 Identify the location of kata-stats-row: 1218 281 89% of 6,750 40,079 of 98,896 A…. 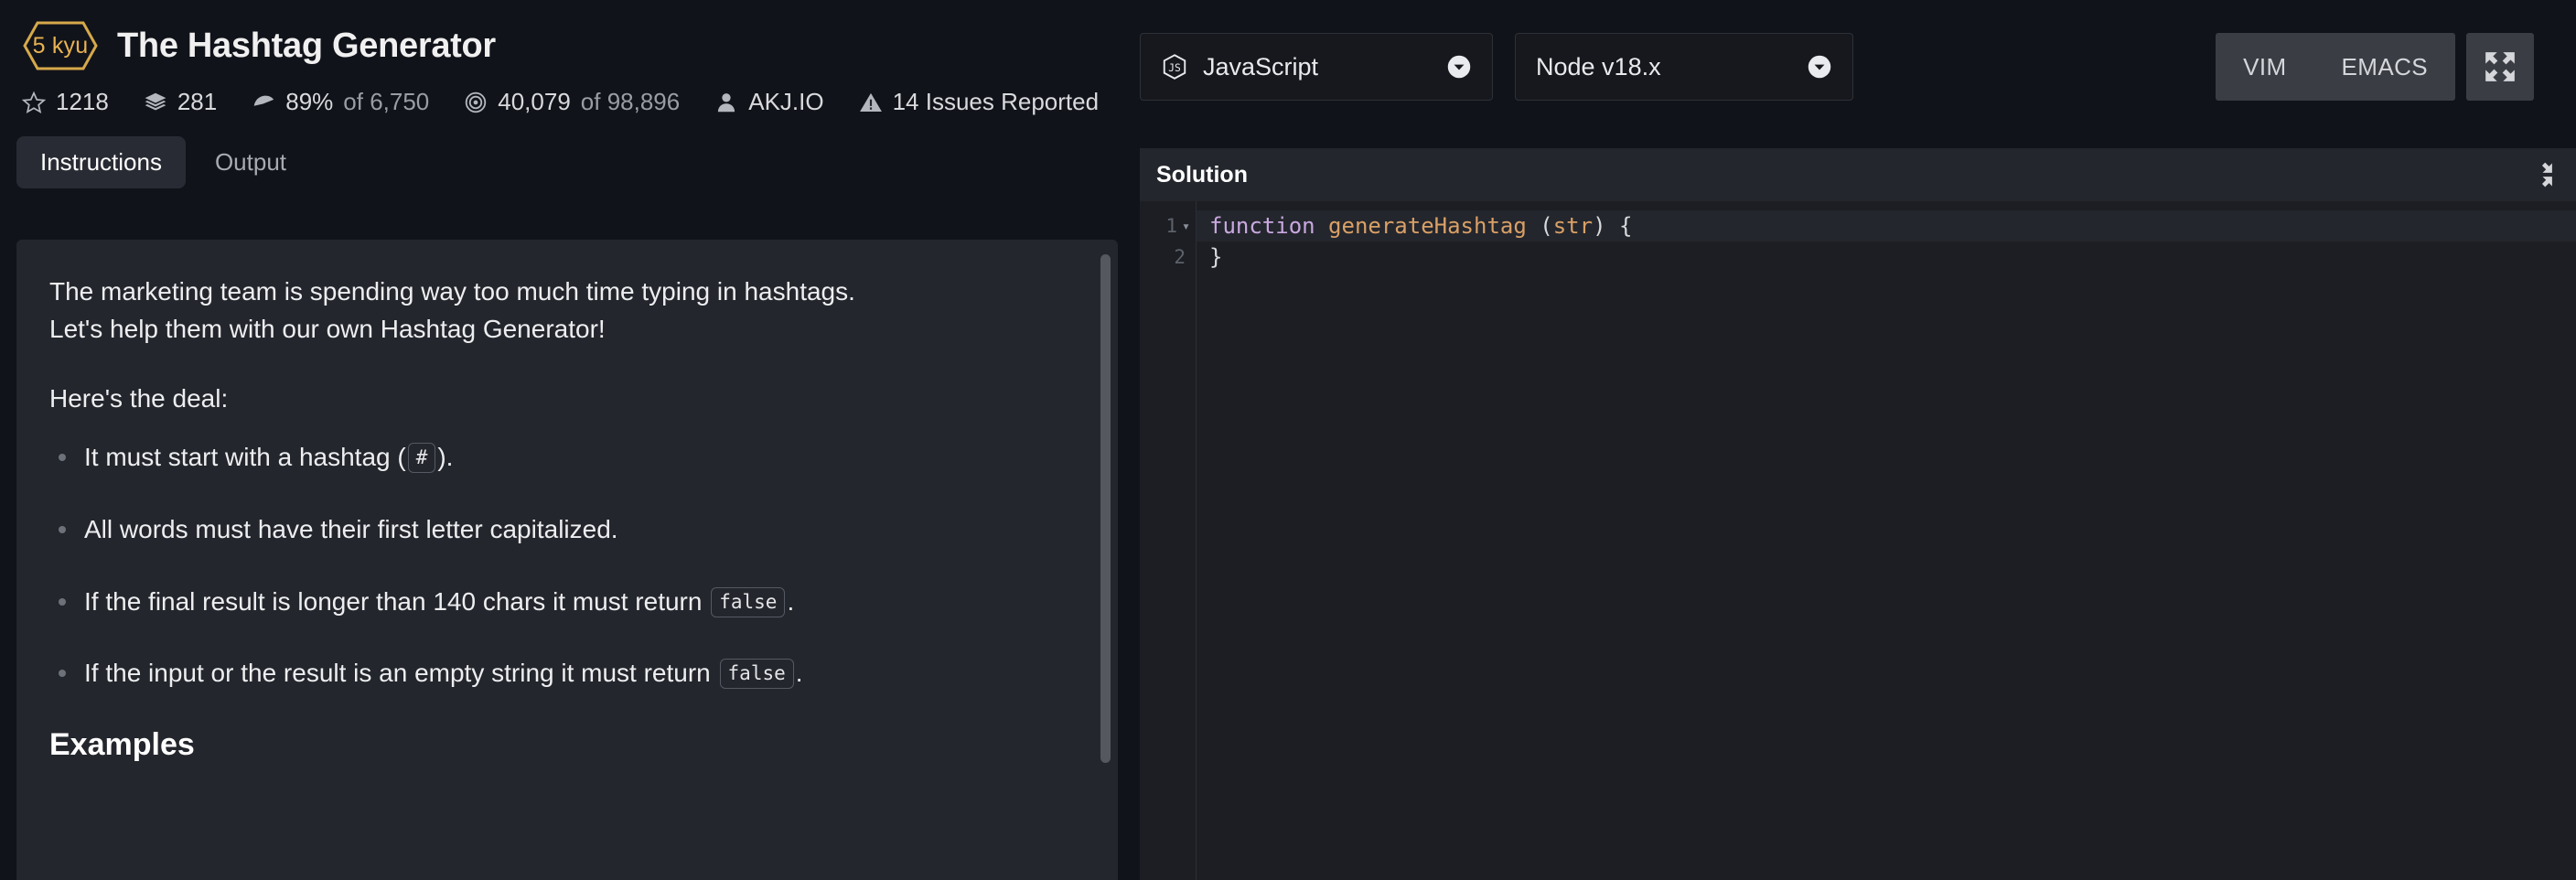
(567, 94).